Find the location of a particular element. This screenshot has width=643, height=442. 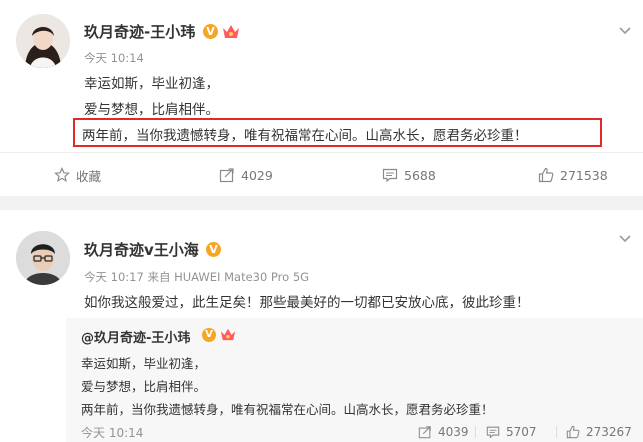

reposted-text-line: 幸运如斯，毕业初逢， is located at coordinates (144, 363).